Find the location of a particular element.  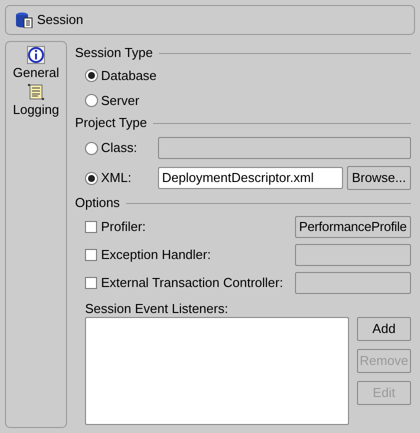

radio-label: XML: is located at coordinates (116, 178).